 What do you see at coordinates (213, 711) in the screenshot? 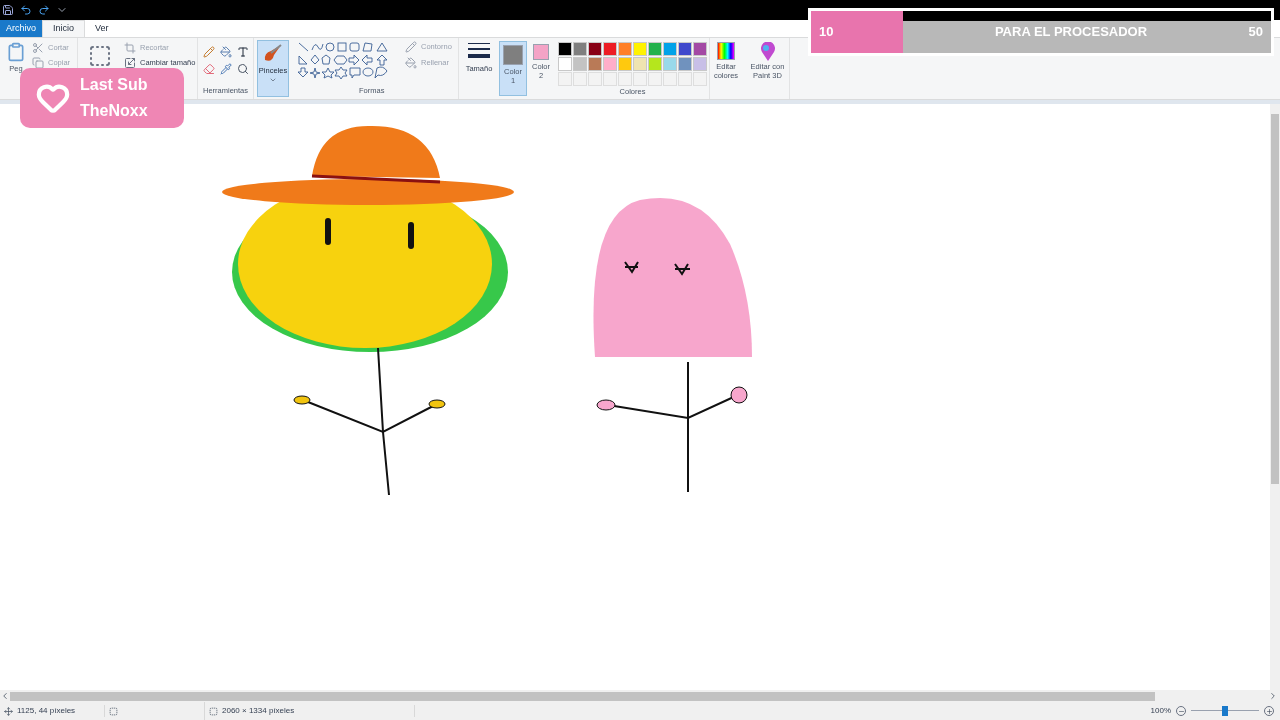
I see `image-size-icon` at bounding box center [213, 711].